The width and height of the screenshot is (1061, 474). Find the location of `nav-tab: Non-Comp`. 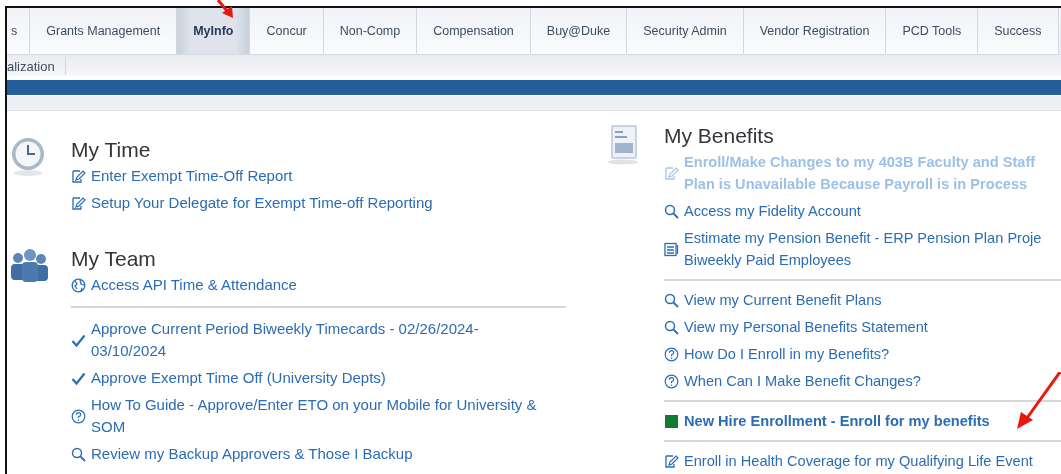

nav-tab: Non-Comp is located at coordinates (370, 31).